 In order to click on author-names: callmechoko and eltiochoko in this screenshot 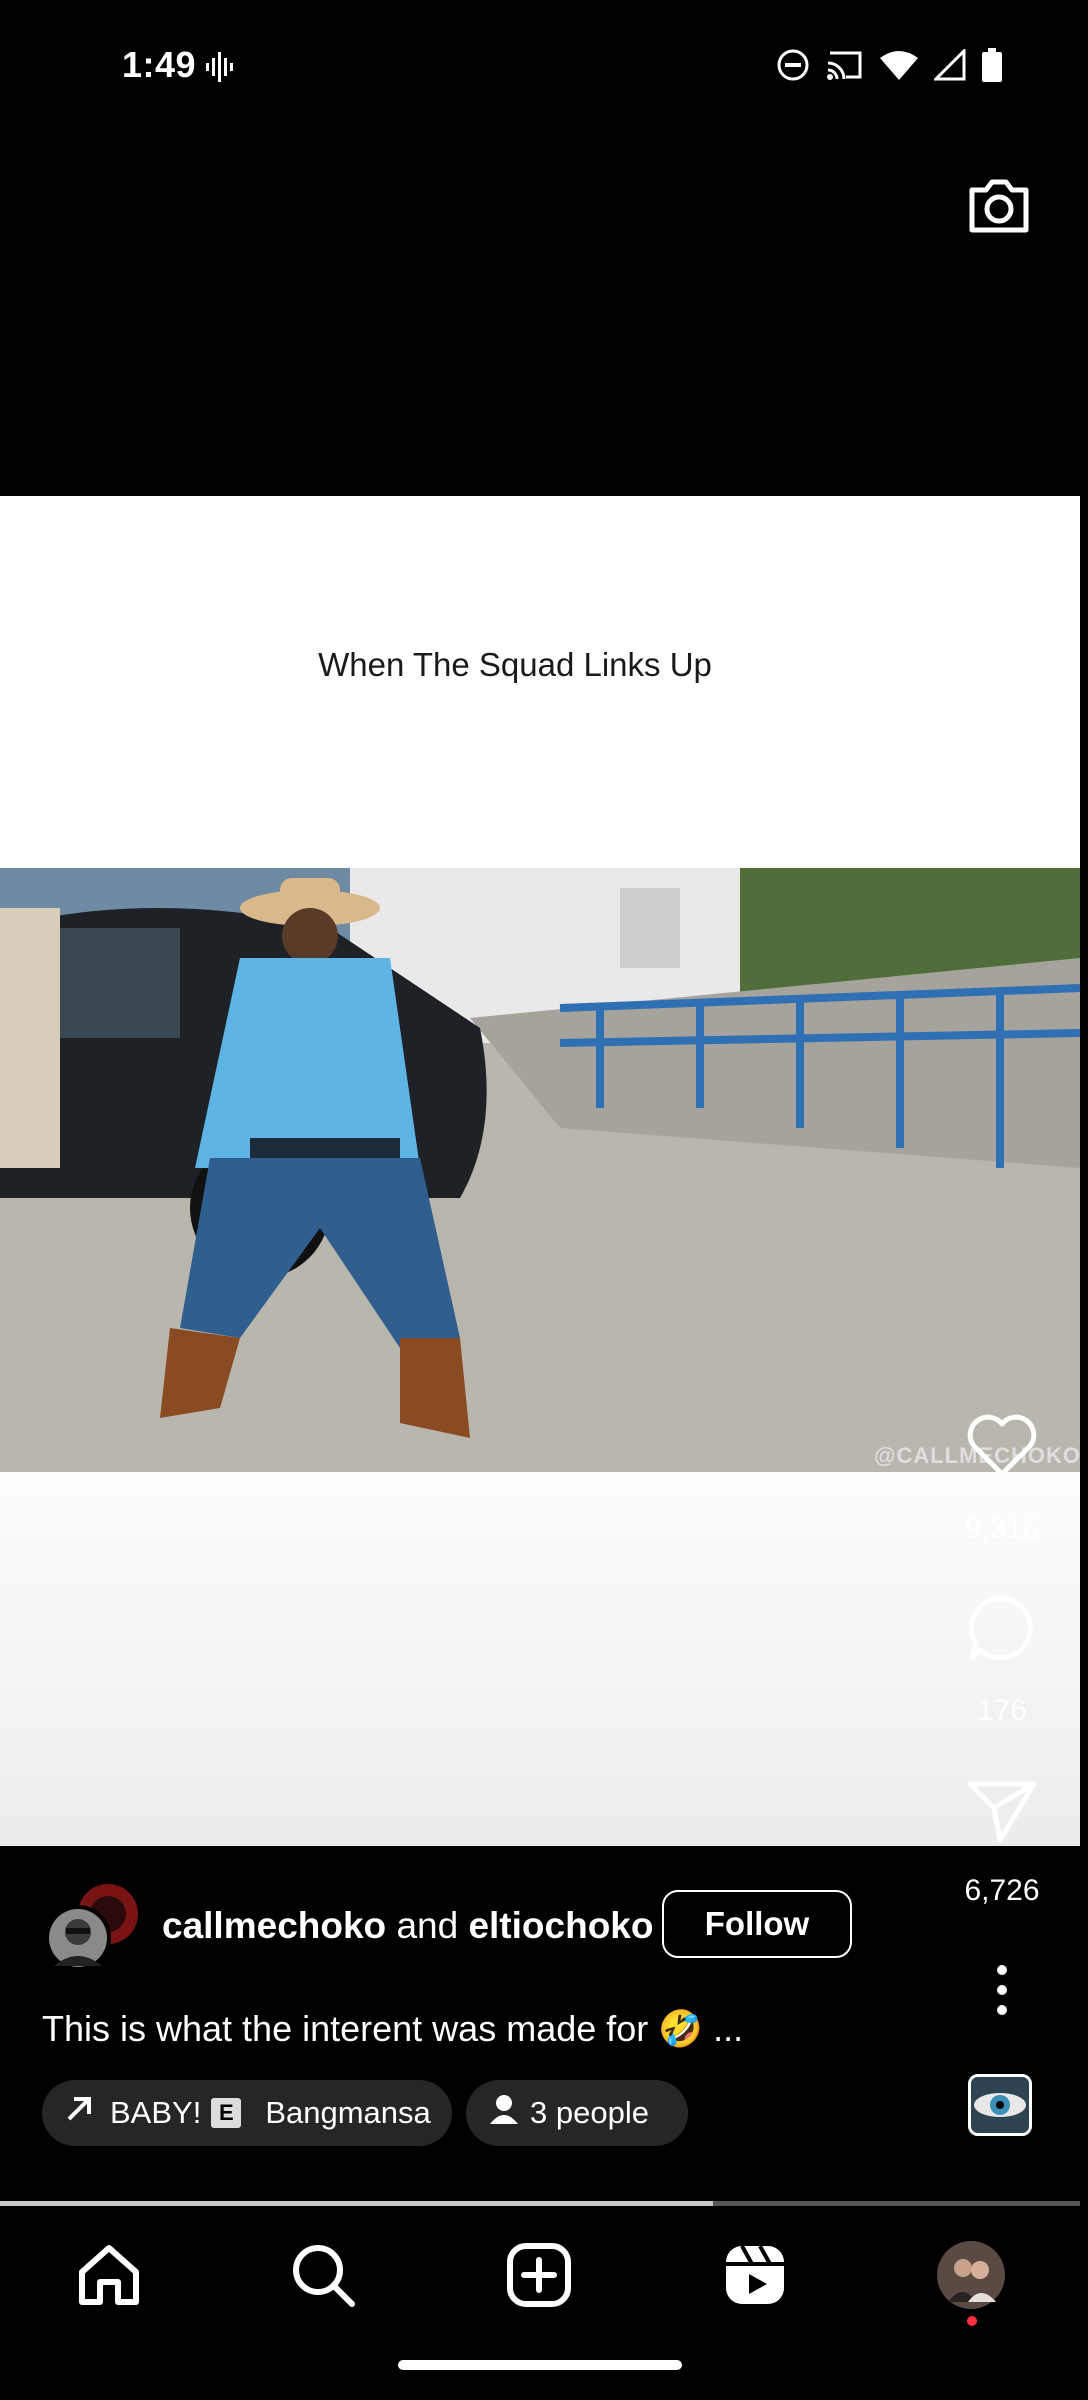, I will do `click(407, 1926)`.